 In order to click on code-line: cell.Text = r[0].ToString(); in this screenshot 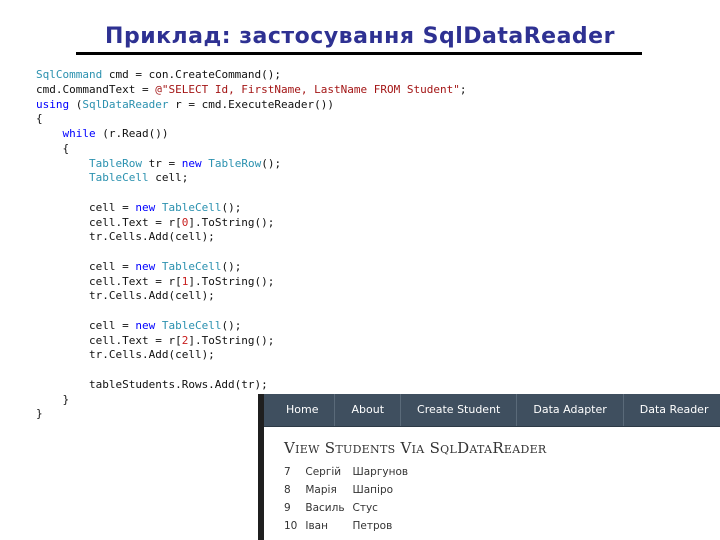, I will do `click(251, 223)`.